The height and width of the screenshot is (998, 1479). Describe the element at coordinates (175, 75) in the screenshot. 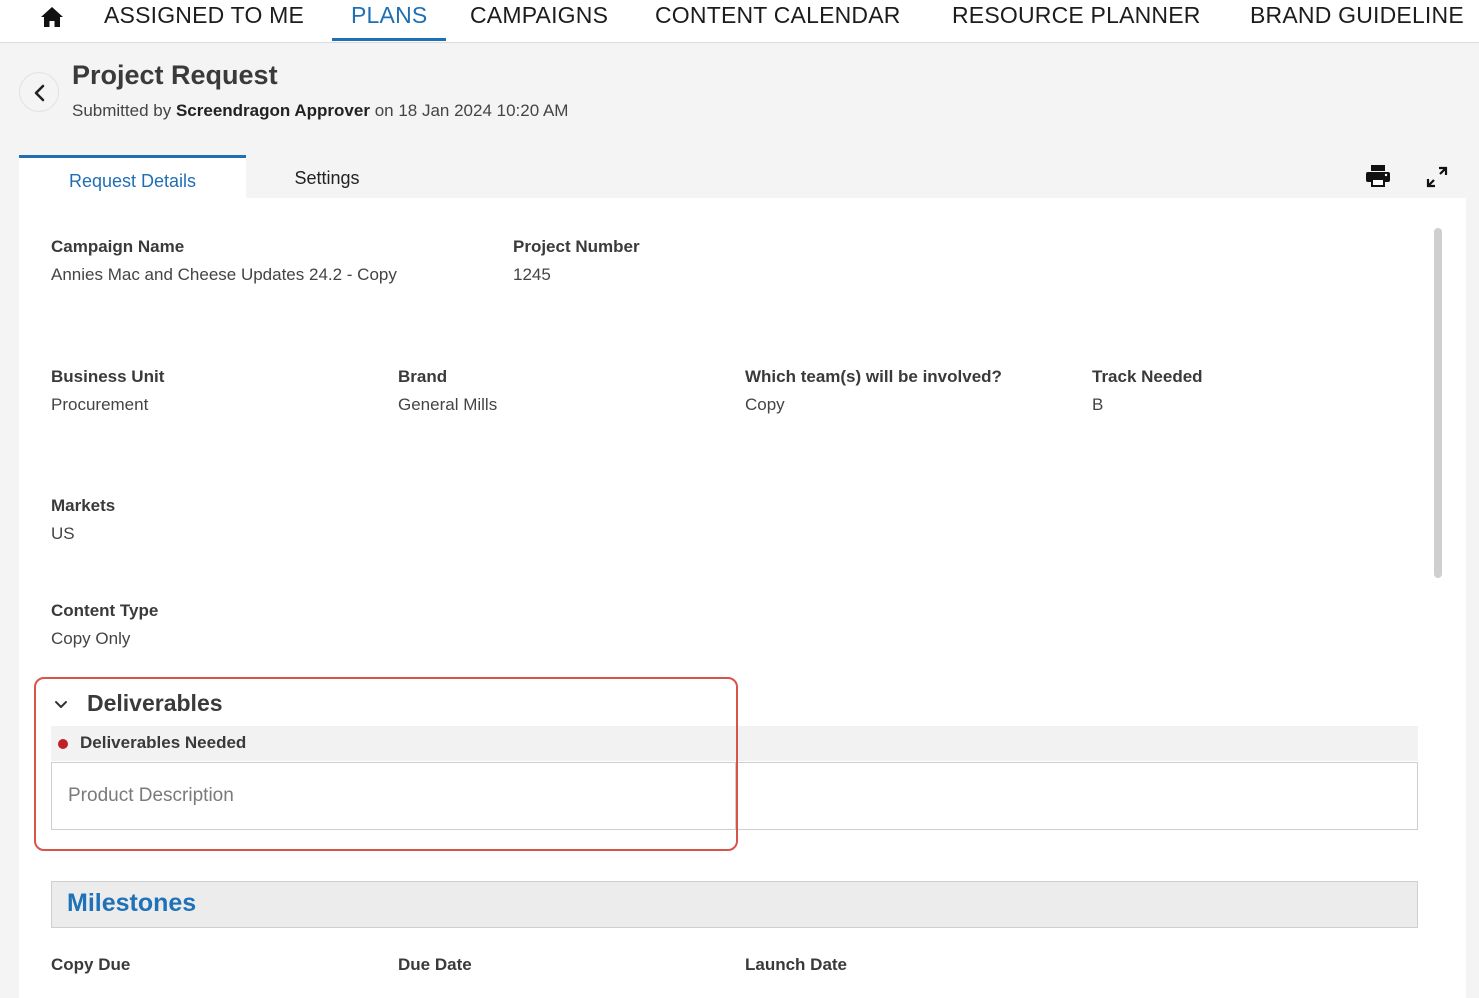

I see `page-title: Project Request` at that location.